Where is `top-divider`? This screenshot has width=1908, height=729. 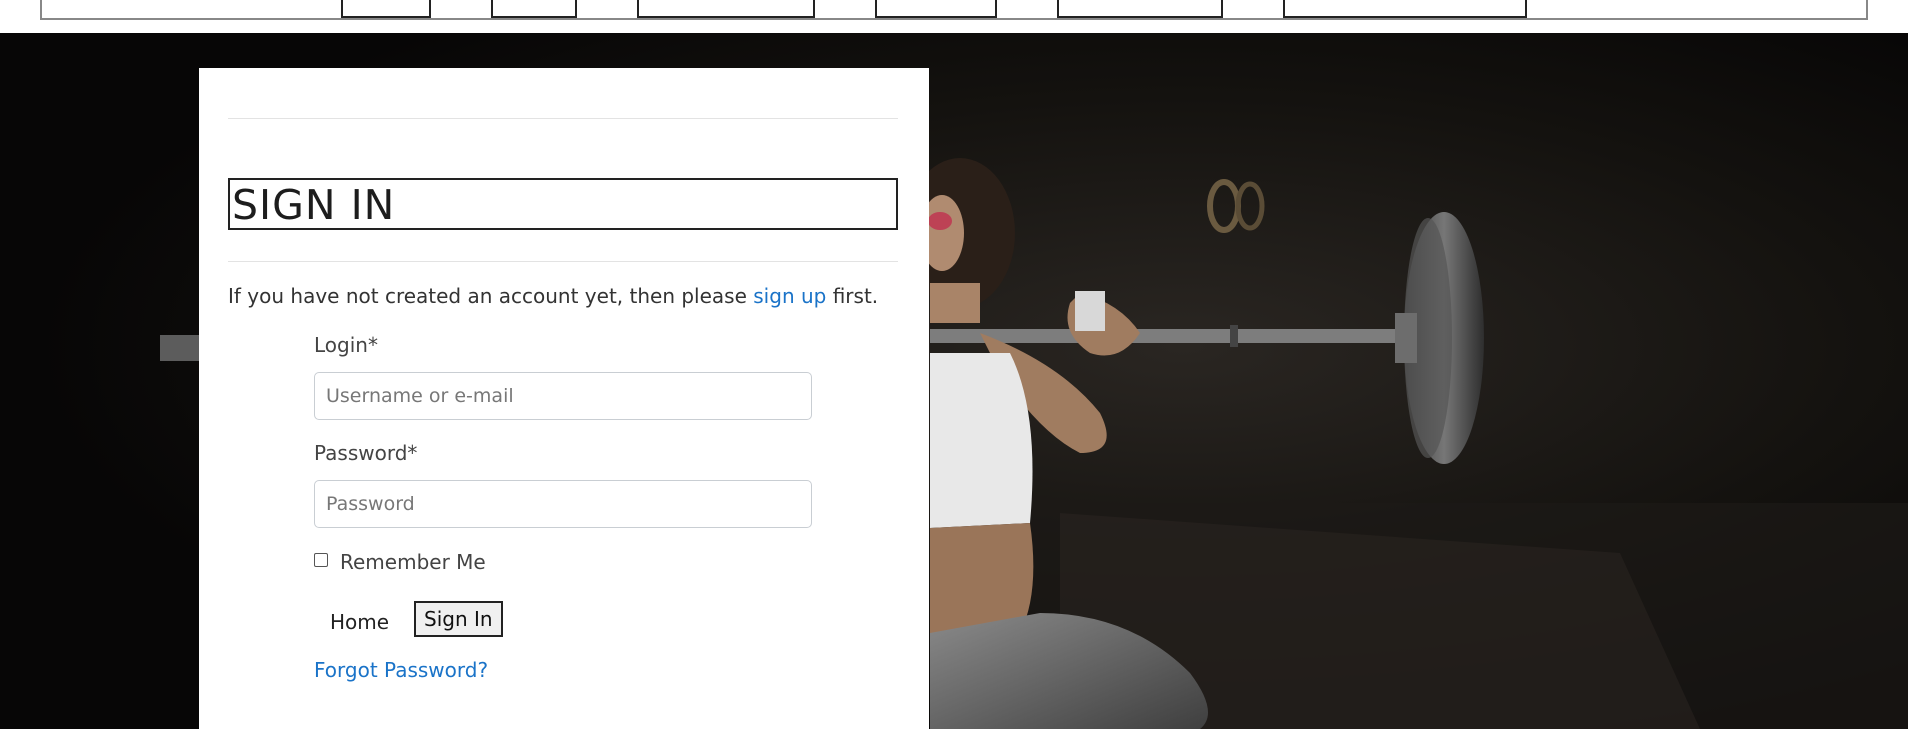
top-divider is located at coordinates (563, 118).